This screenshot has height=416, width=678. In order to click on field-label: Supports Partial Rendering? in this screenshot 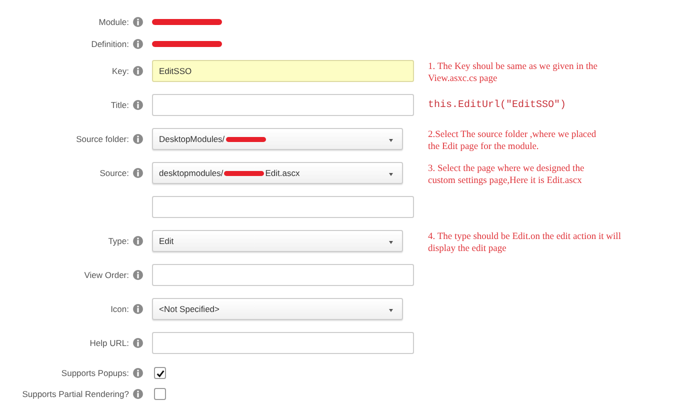, I will do `click(75, 394)`.